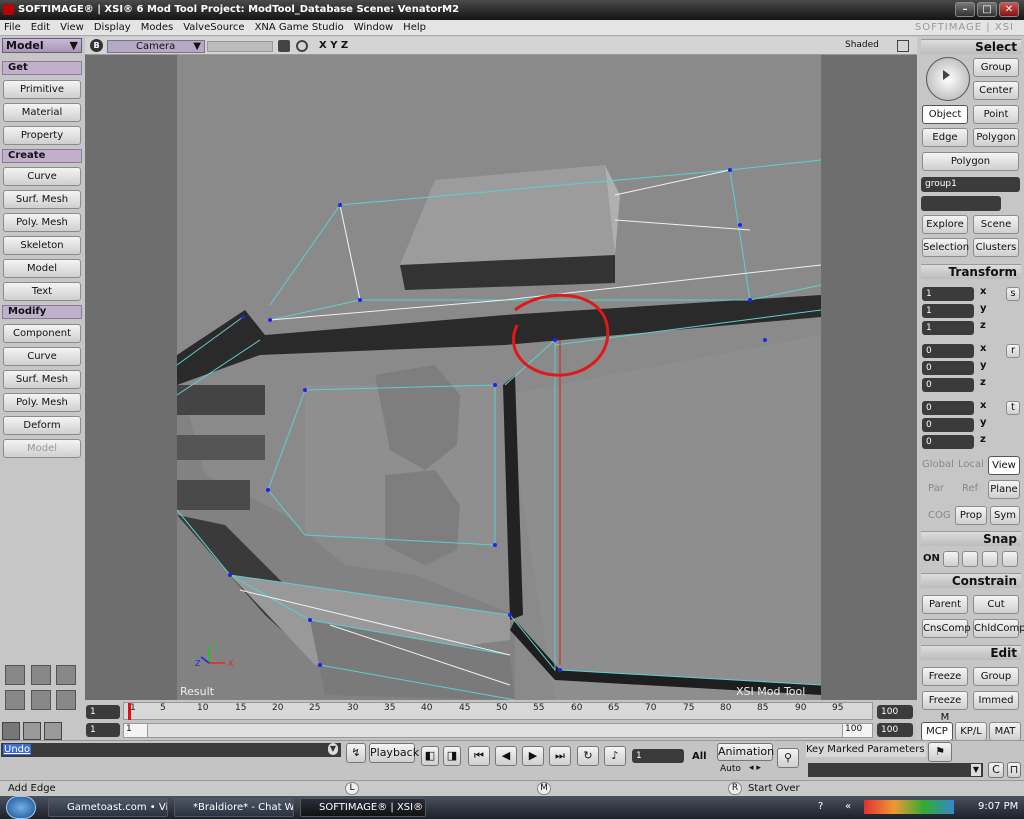 This screenshot has height=819, width=1024. I want to click on palette-tool-icon, so click(53, 731).